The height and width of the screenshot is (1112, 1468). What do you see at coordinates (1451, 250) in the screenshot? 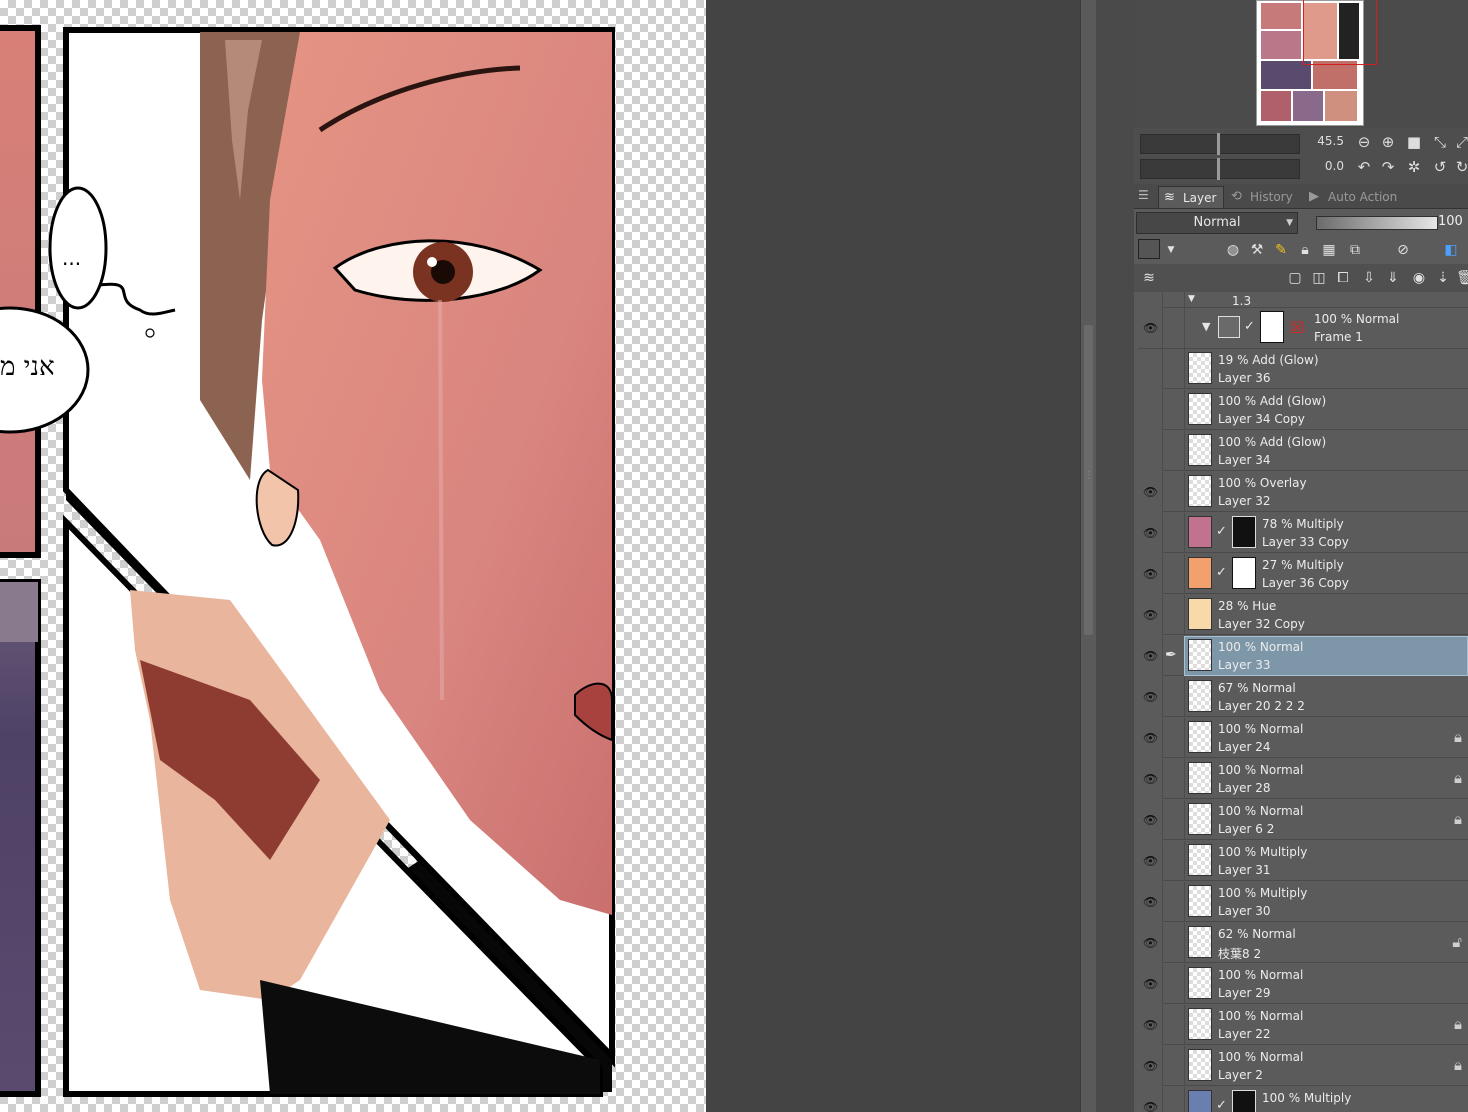
I see `layer-color-icon: ◧` at bounding box center [1451, 250].